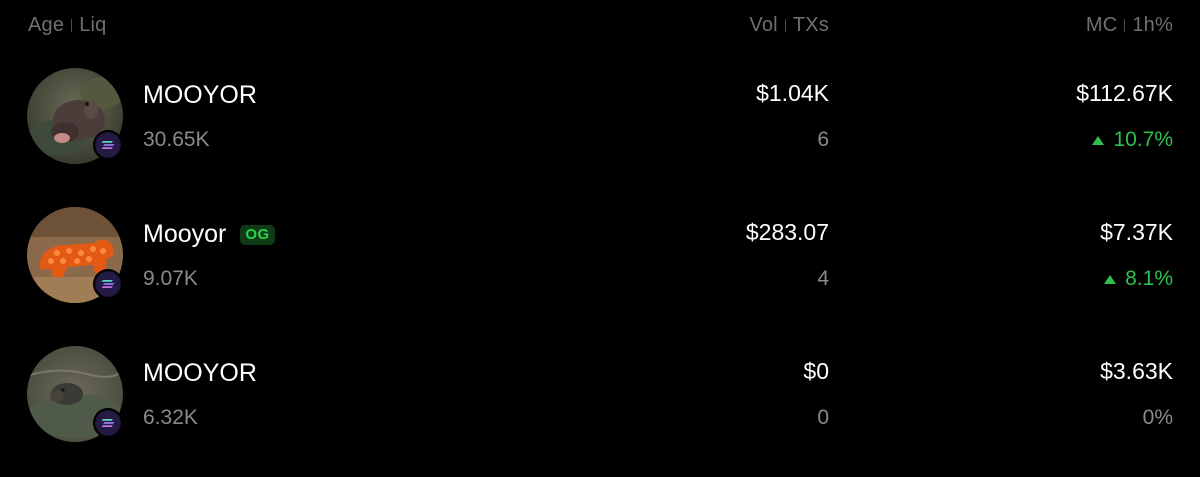  I want to click on volume-value: $1.04K, so click(792, 93).